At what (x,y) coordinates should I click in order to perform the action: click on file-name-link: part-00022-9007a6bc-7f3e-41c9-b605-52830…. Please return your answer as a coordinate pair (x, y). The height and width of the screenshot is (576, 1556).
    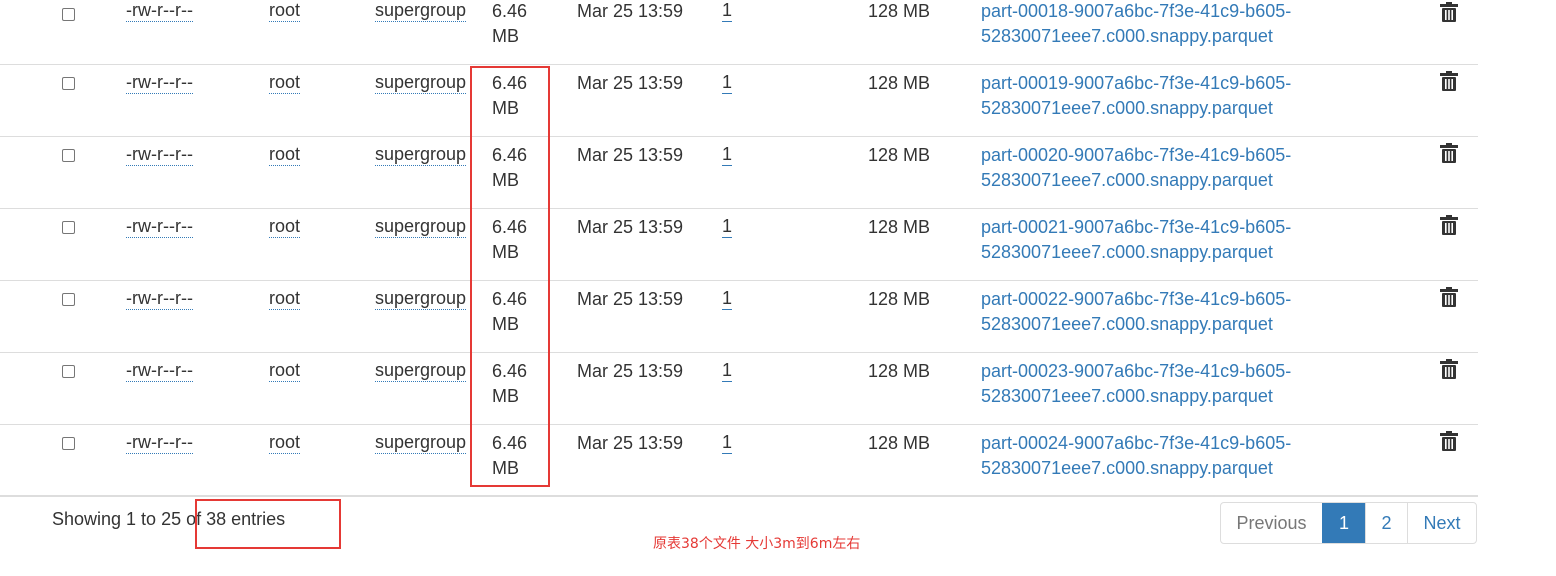
    Looking at the image, I should click on (1161, 312).